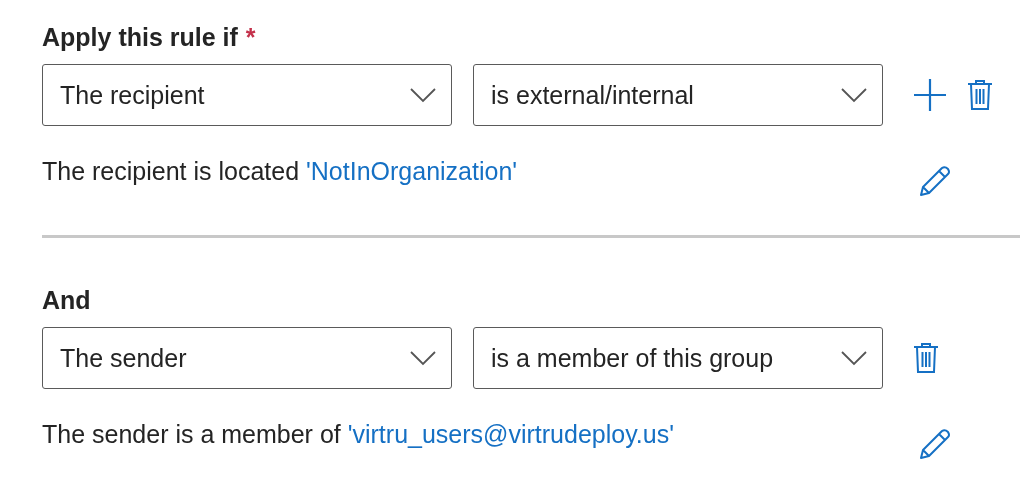 The width and height of the screenshot is (1020, 489). Describe the element at coordinates (247, 95) in the screenshot. I see `dropdown: The recipient` at that location.